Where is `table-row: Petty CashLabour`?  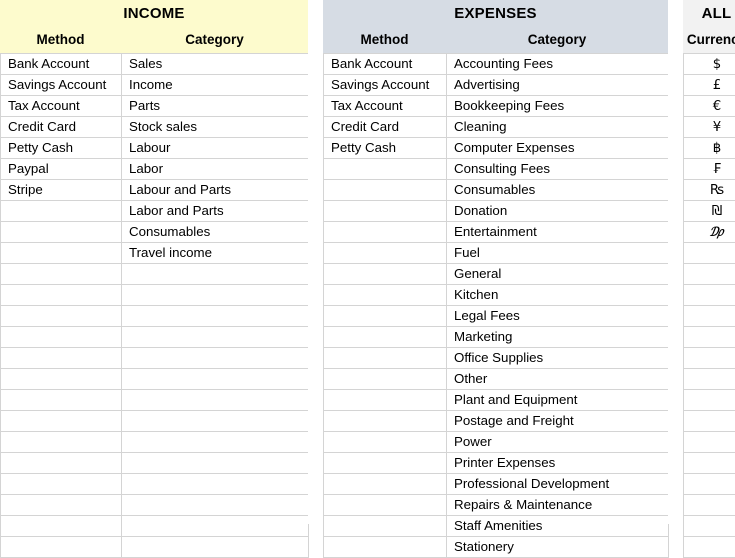 table-row: Petty CashLabour is located at coordinates (155, 148).